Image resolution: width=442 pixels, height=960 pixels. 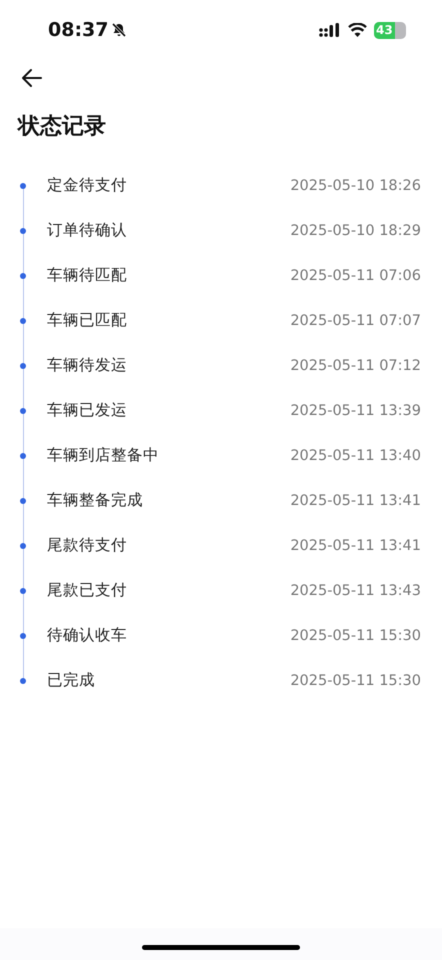 What do you see at coordinates (87, 230) in the screenshot?
I see `status-label: 订单待确认` at bounding box center [87, 230].